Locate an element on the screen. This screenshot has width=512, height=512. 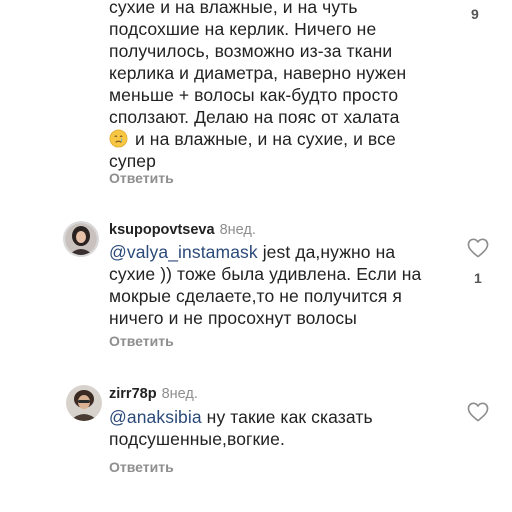
comment-1-line-1: сухие и на влажные, и на чуть is located at coordinates (233, 8).